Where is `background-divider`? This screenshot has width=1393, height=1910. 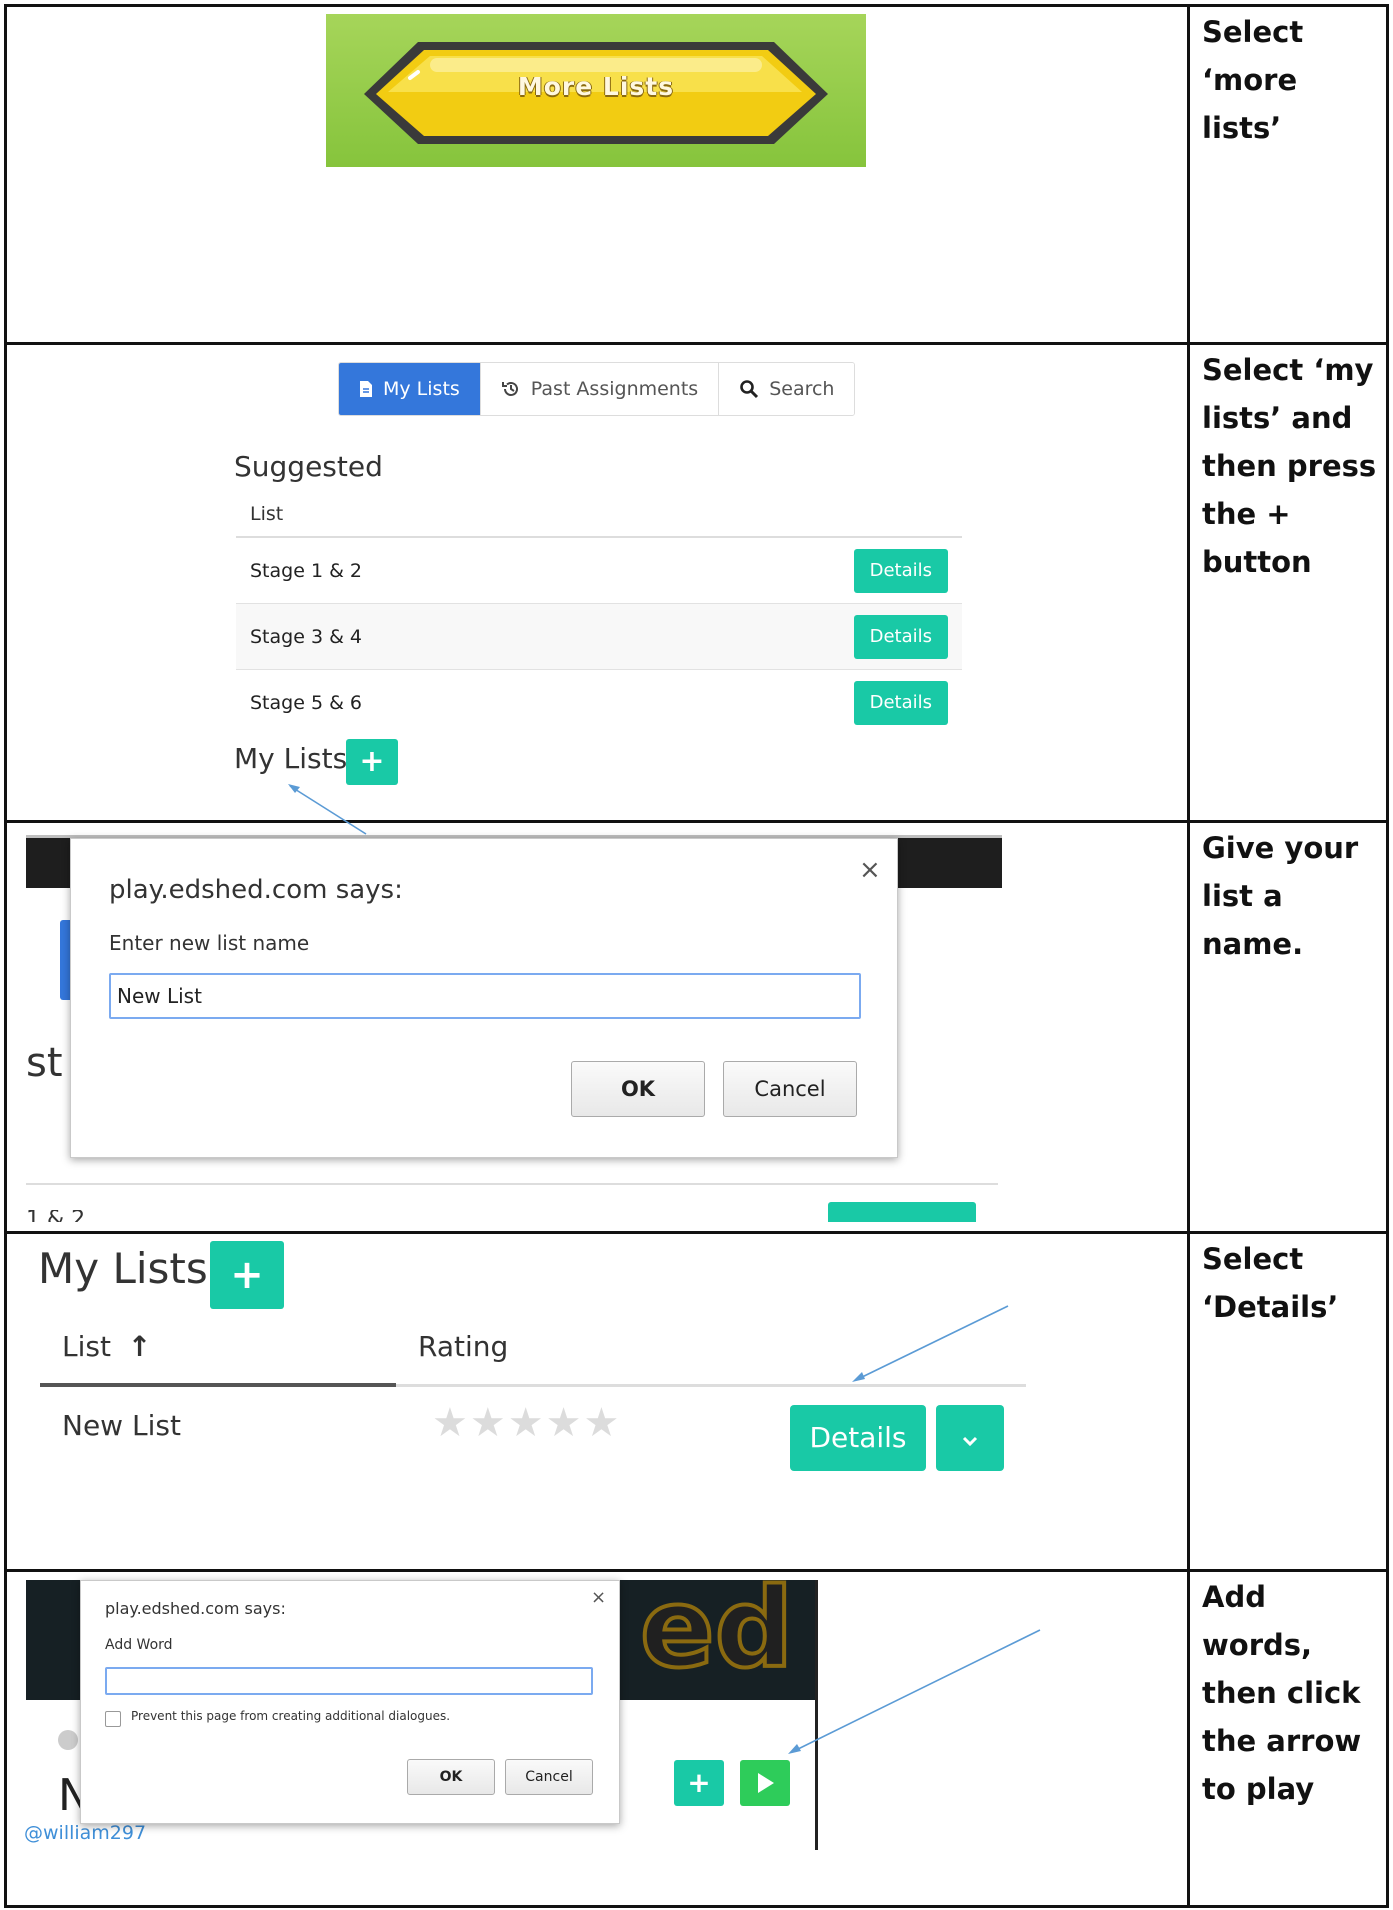
background-divider is located at coordinates (512, 1184).